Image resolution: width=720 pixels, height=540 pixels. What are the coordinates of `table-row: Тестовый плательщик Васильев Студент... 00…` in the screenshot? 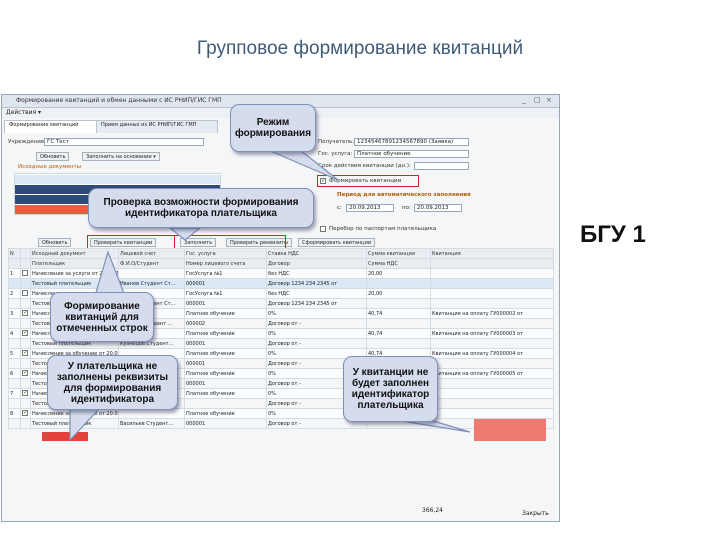 It's located at (281, 423).